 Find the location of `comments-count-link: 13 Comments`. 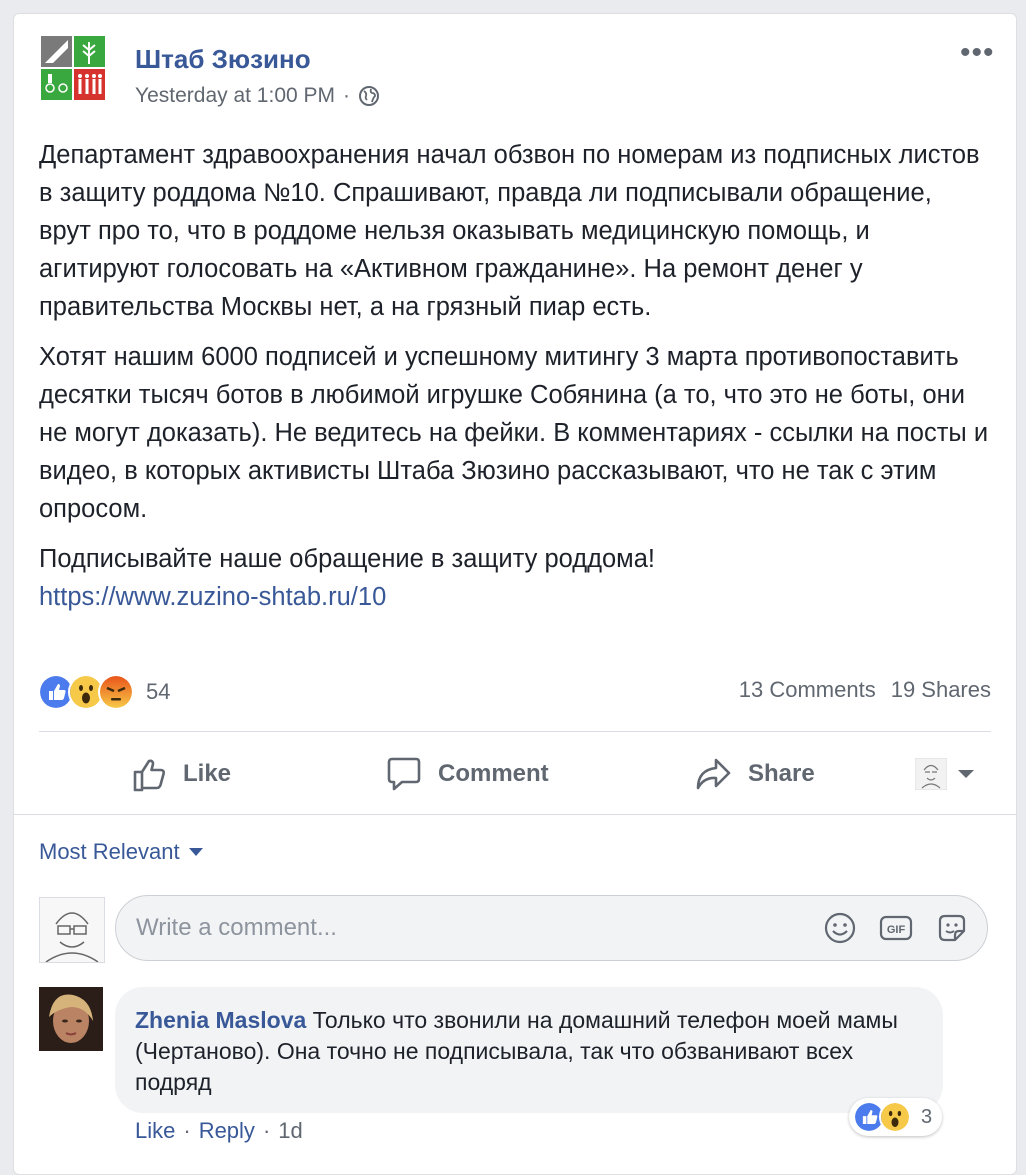

comments-count-link: 13 Comments is located at coordinates (807, 690).